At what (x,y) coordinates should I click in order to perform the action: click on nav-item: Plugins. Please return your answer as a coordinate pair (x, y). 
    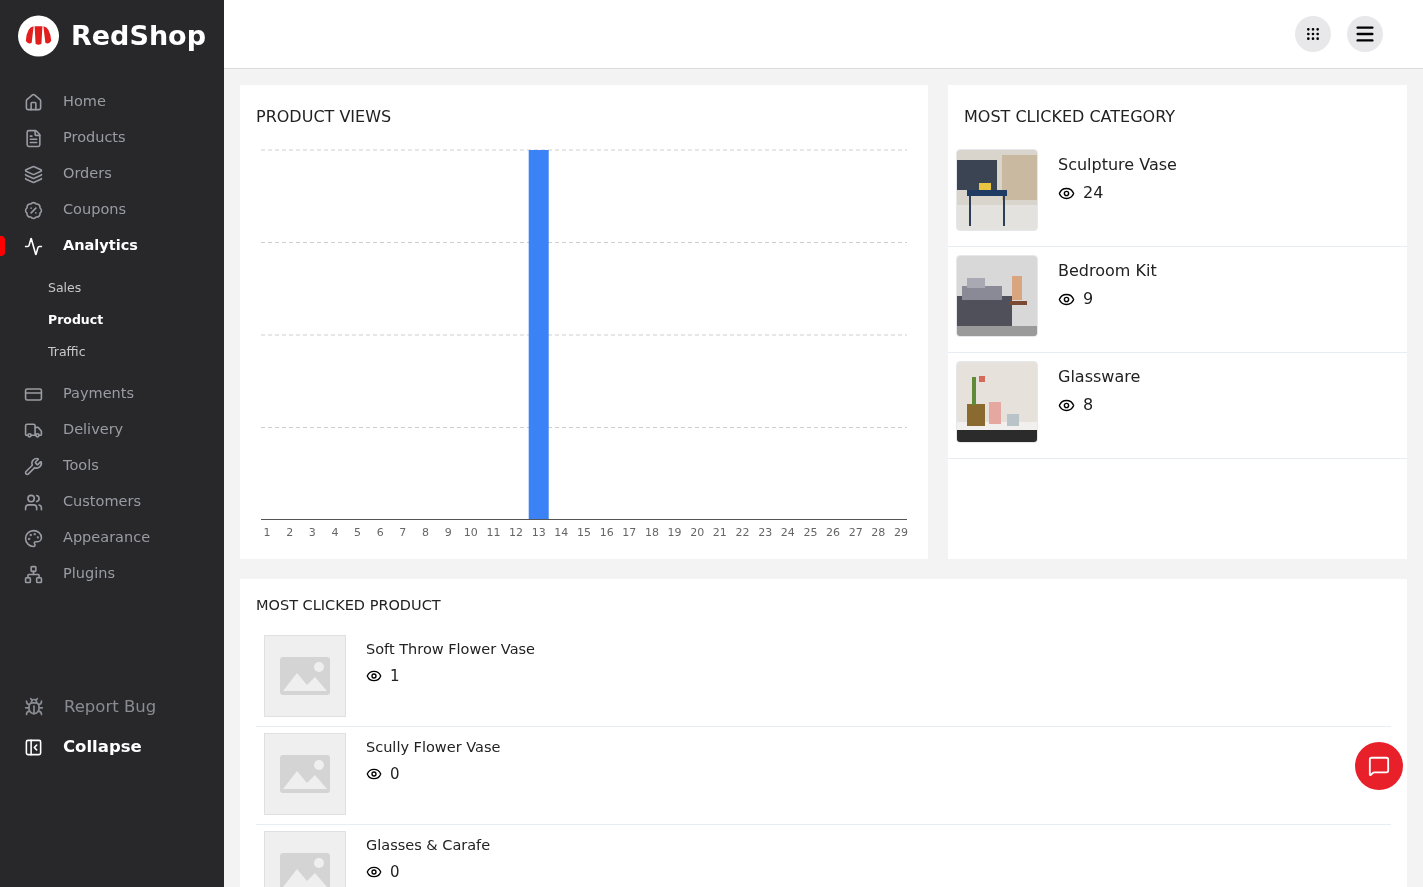
    Looking at the image, I should click on (112, 574).